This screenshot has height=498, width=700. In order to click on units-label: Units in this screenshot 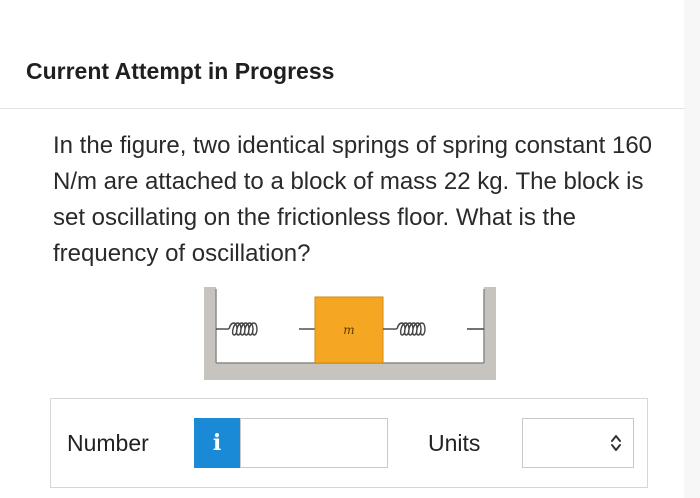, I will do `click(454, 443)`.